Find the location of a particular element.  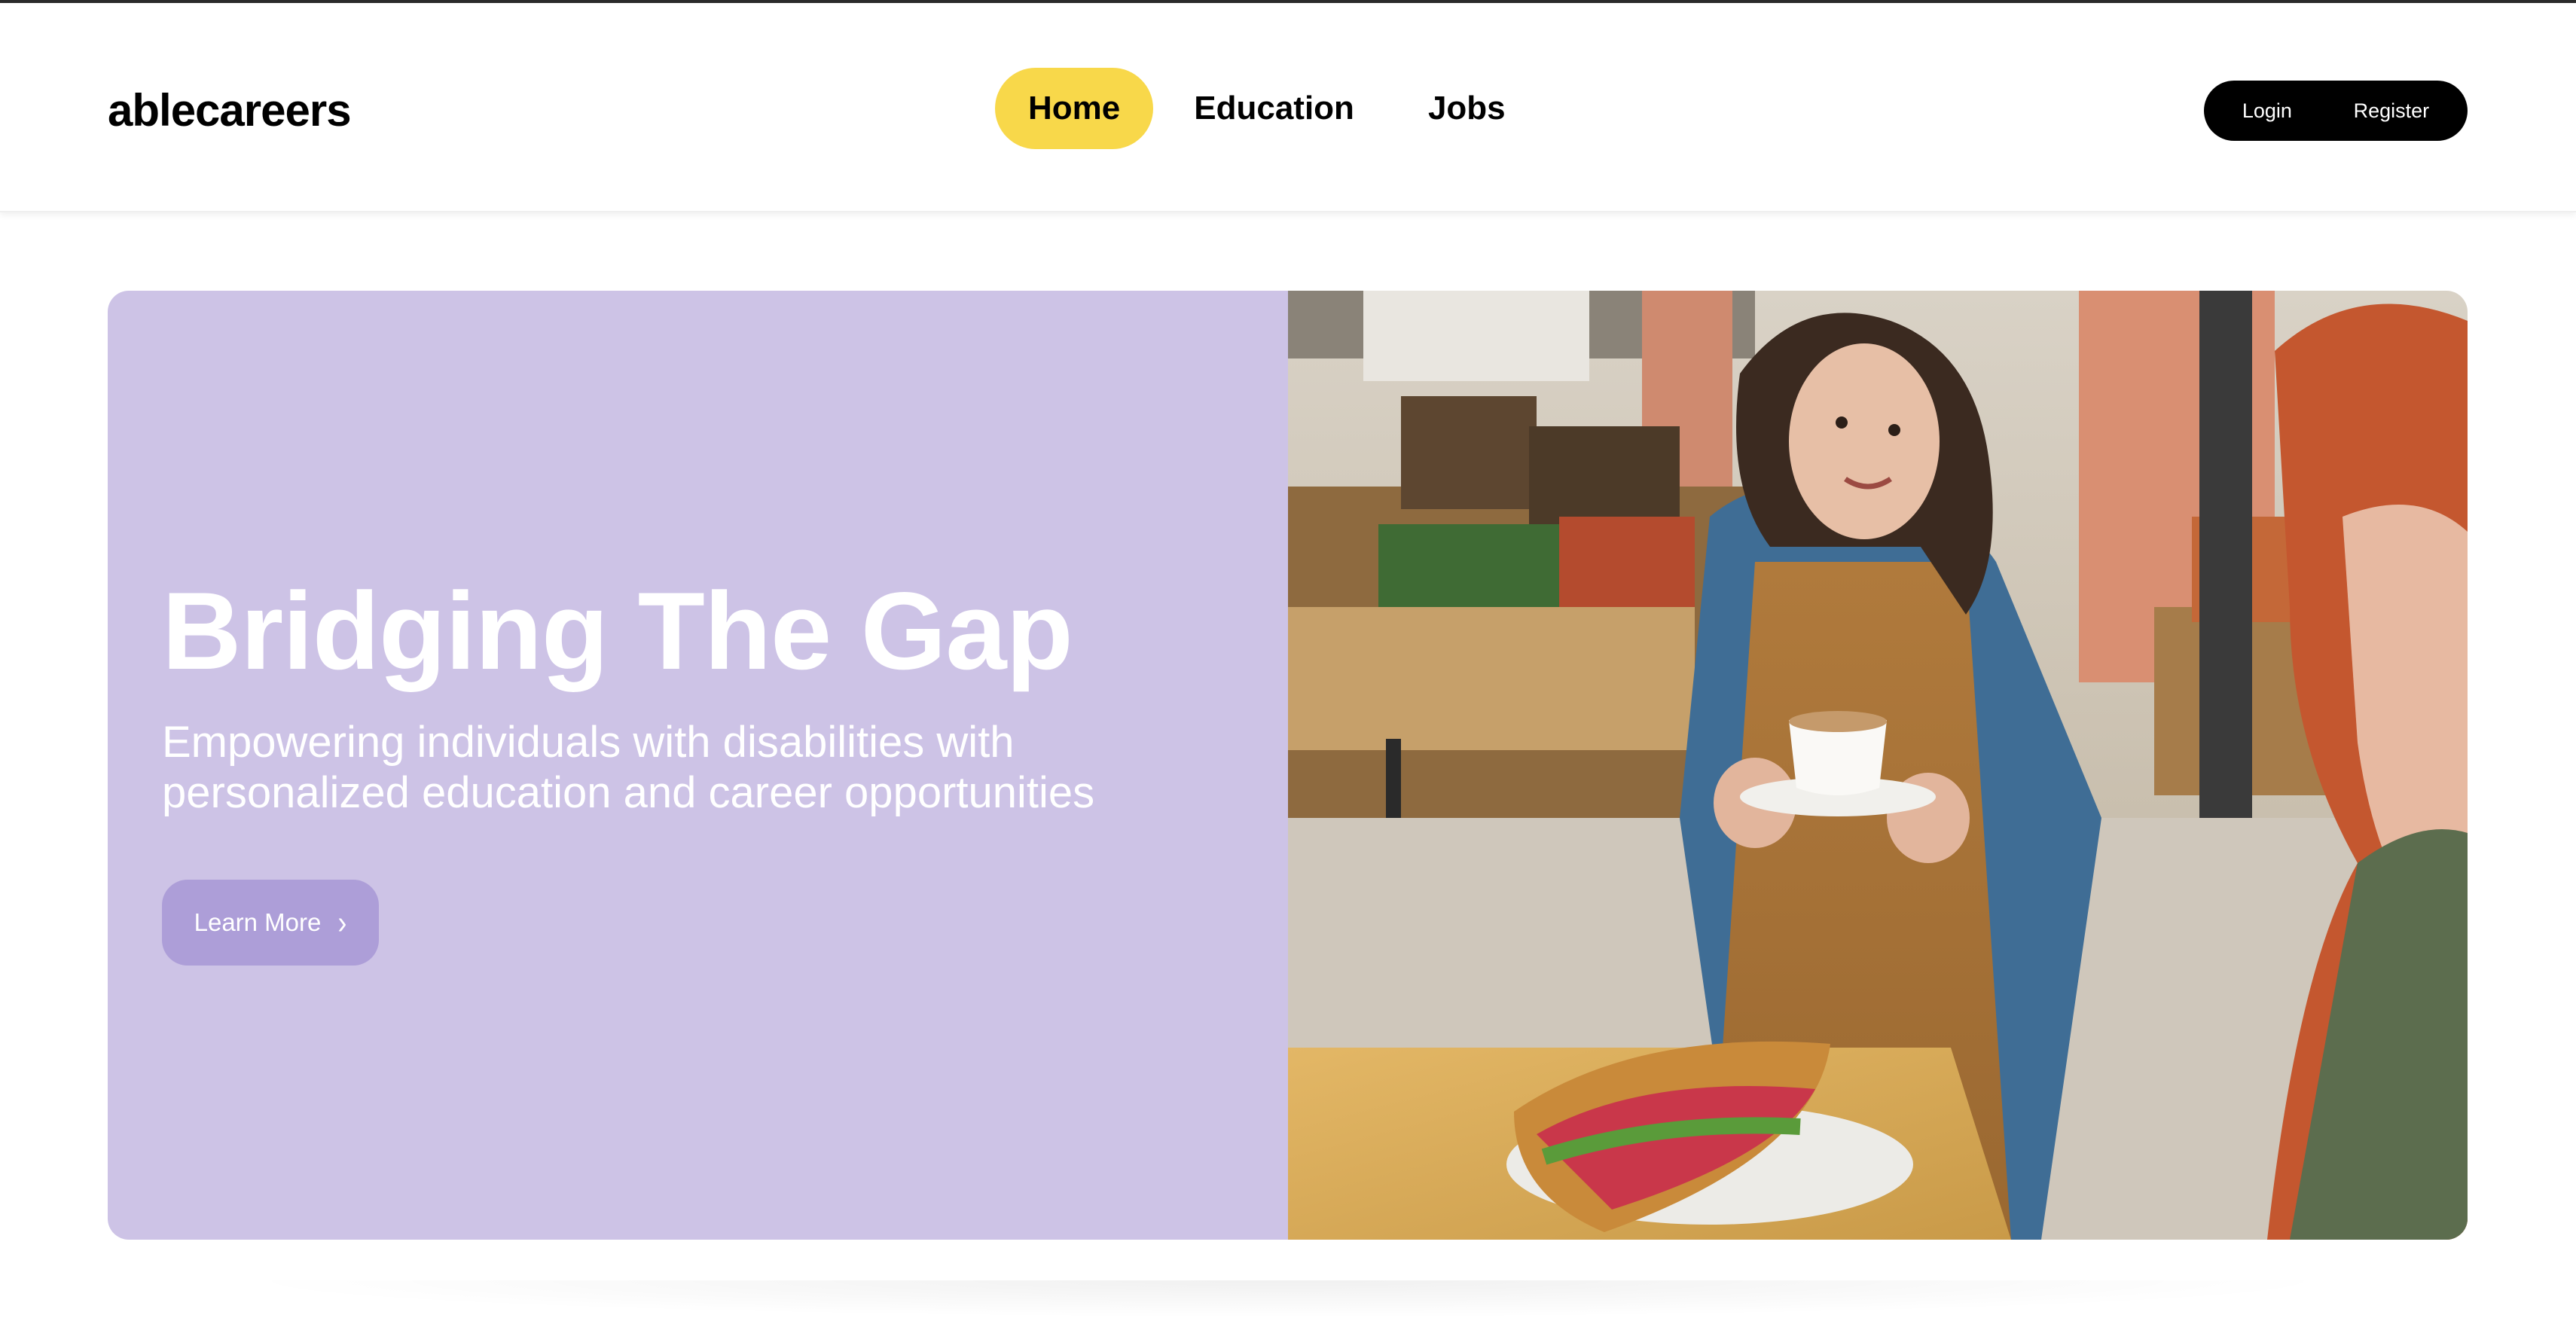

hero-title: Bridging The Gap is located at coordinates (618, 630).